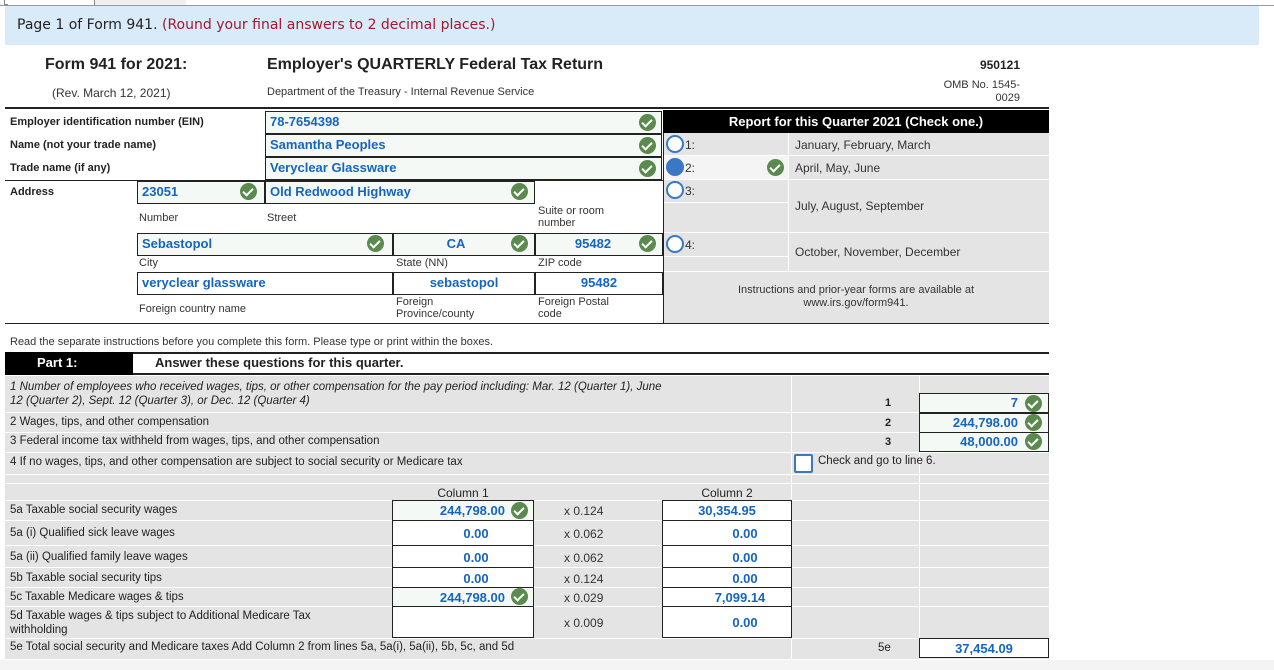 The height and width of the screenshot is (670, 1274). Describe the element at coordinates (519, 191) in the screenshot. I see `street-check-icon` at that location.